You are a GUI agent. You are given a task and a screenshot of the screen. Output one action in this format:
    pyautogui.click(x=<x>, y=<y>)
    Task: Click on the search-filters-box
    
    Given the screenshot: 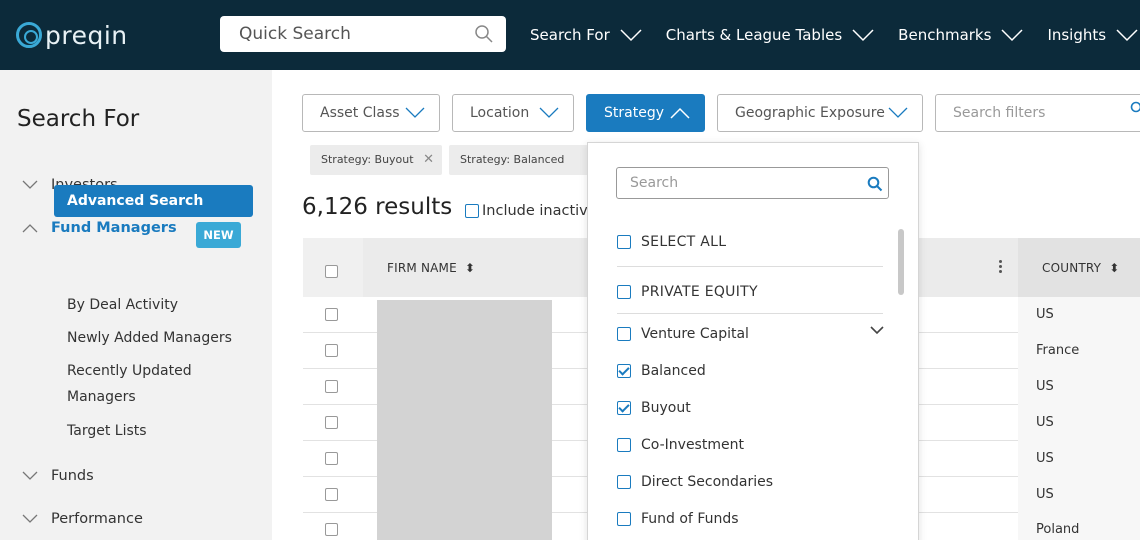 What is the action you would take?
    pyautogui.click(x=1037, y=113)
    